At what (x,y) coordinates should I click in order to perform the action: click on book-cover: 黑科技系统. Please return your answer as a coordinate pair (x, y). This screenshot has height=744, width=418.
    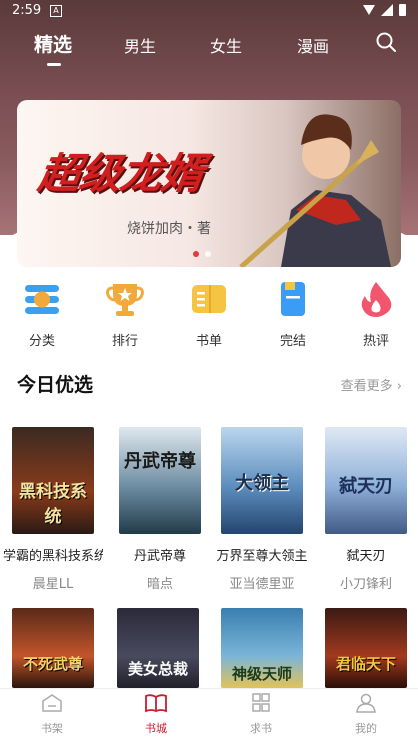
    Looking at the image, I should click on (53, 480).